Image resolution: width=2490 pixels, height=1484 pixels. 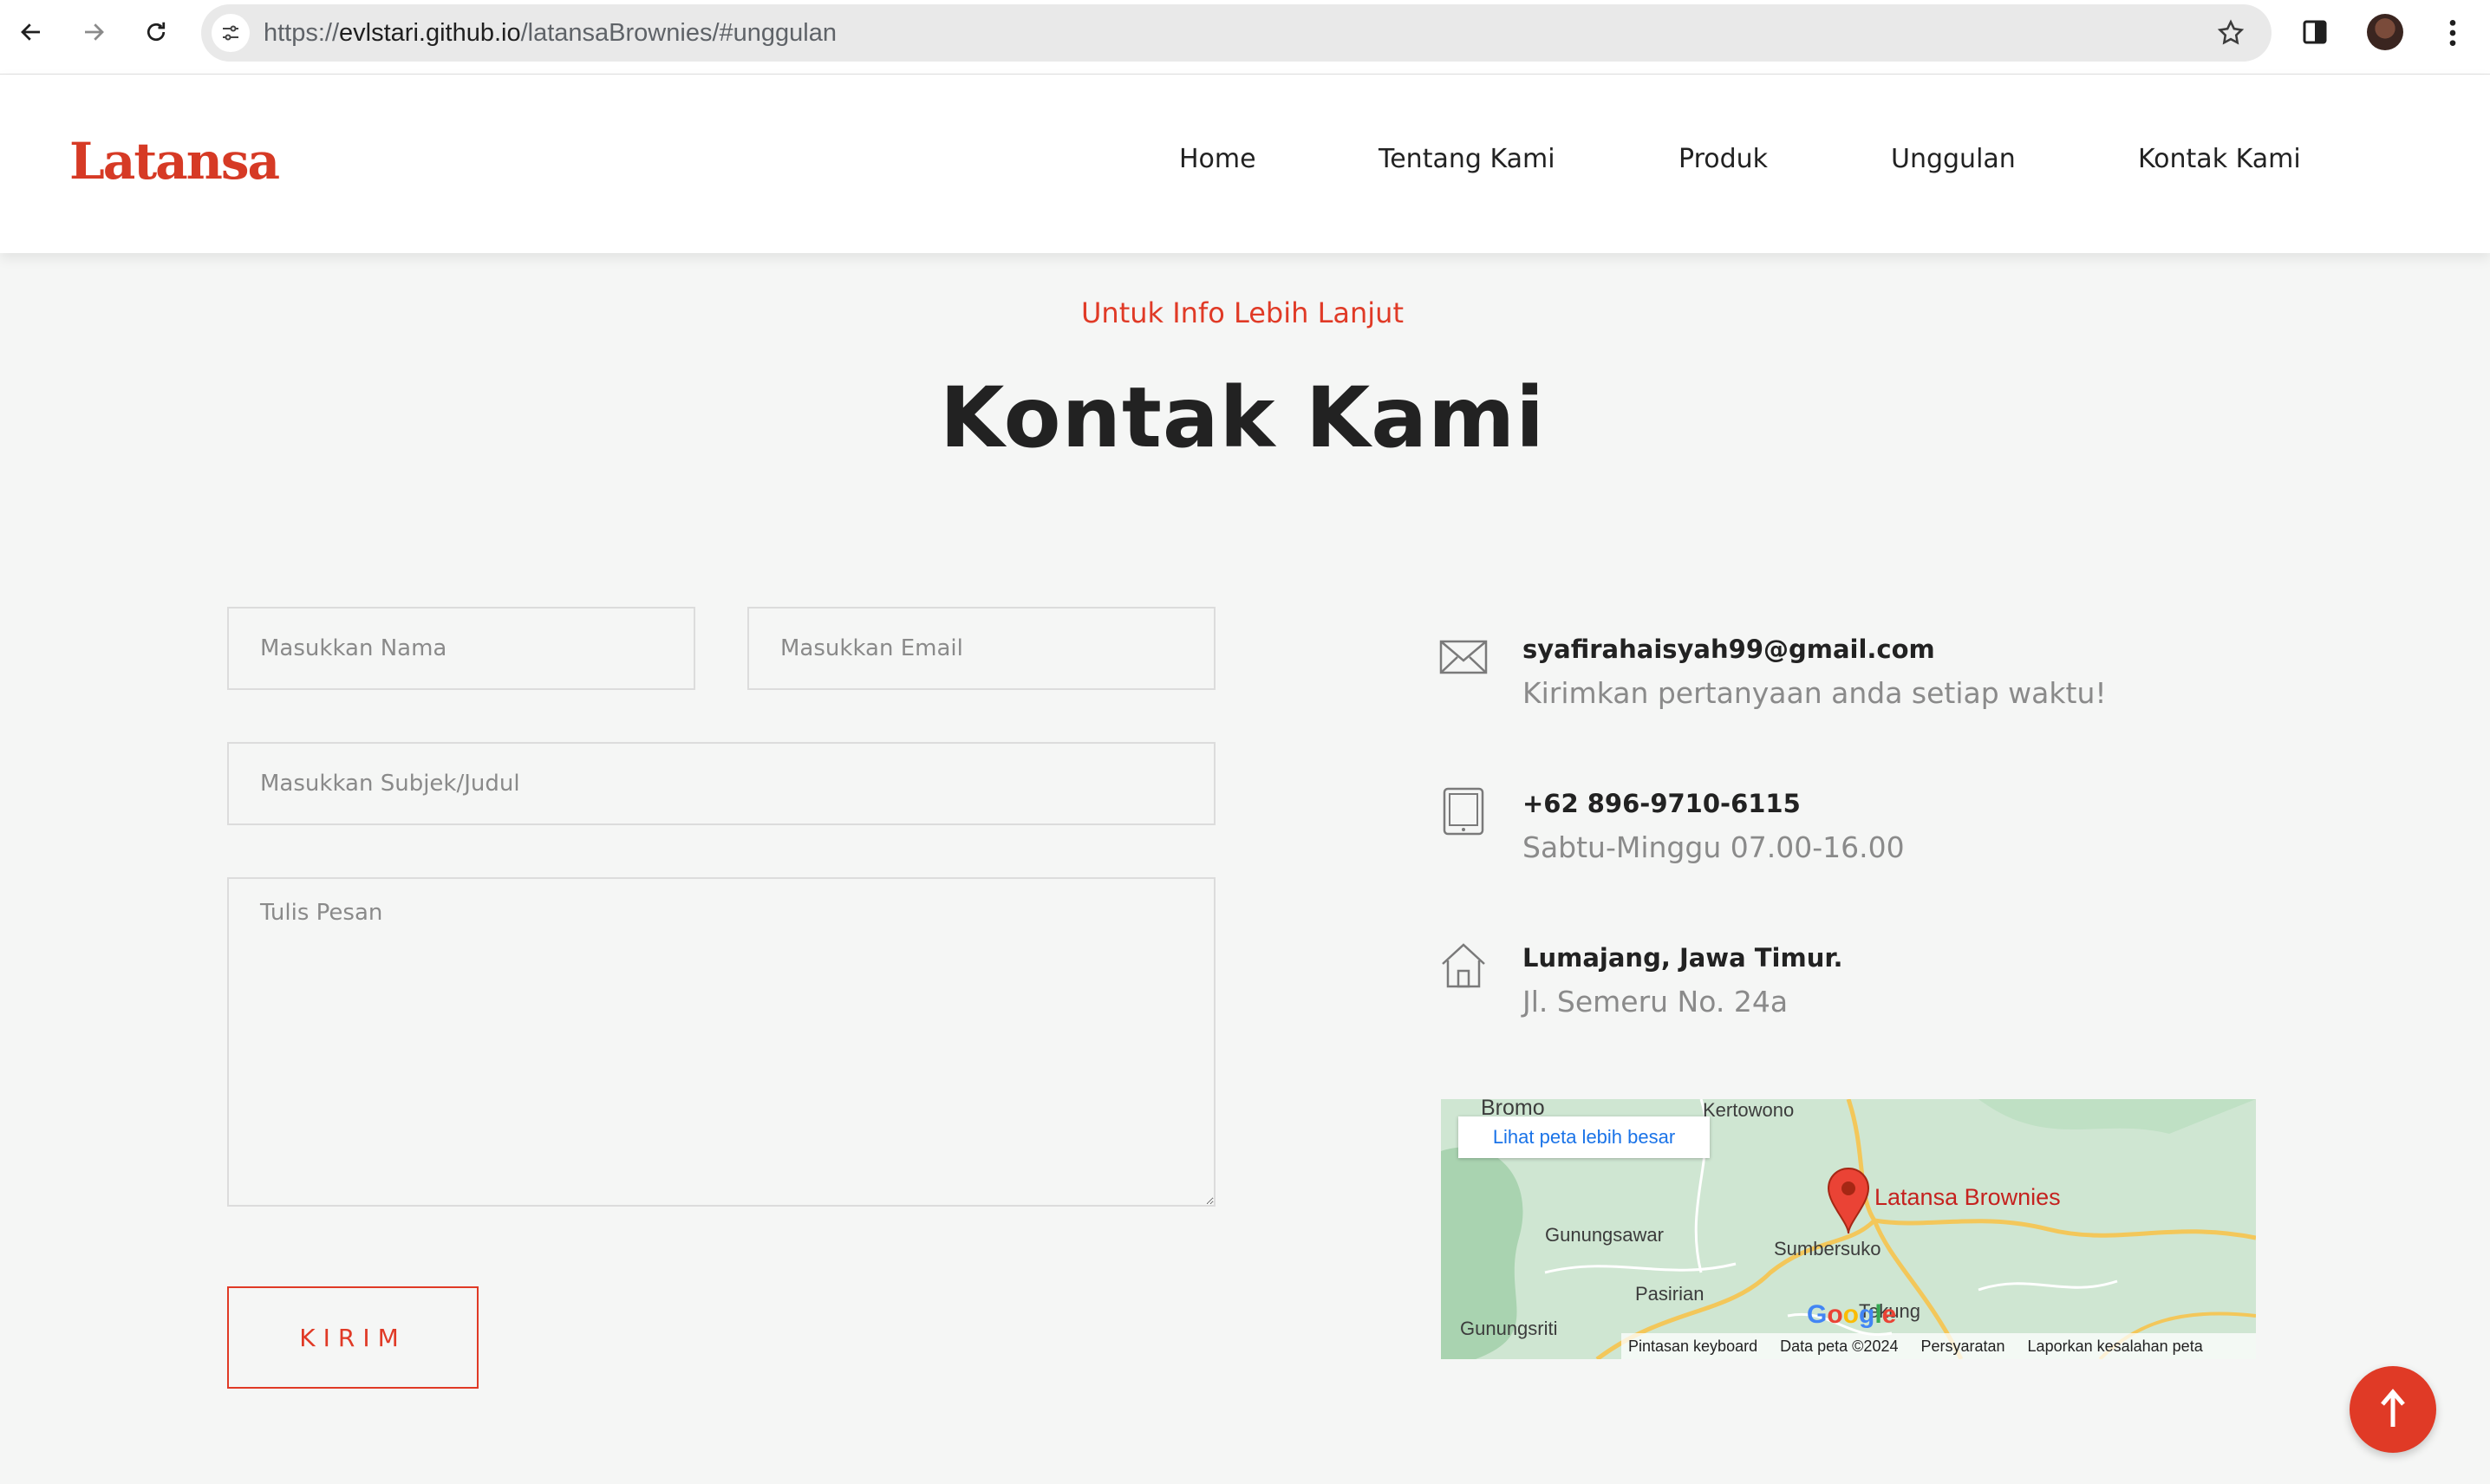 I want to click on envelope-icon, so click(x=1463, y=657).